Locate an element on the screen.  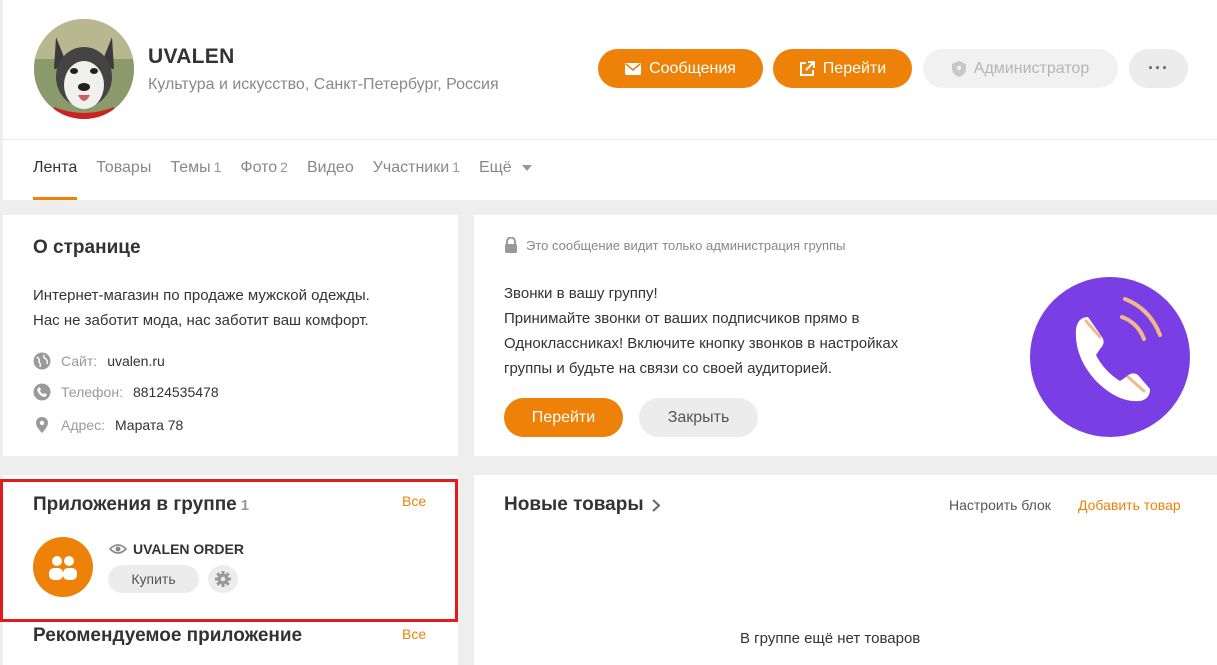
phone-call-illustration is located at coordinates (1110, 357).